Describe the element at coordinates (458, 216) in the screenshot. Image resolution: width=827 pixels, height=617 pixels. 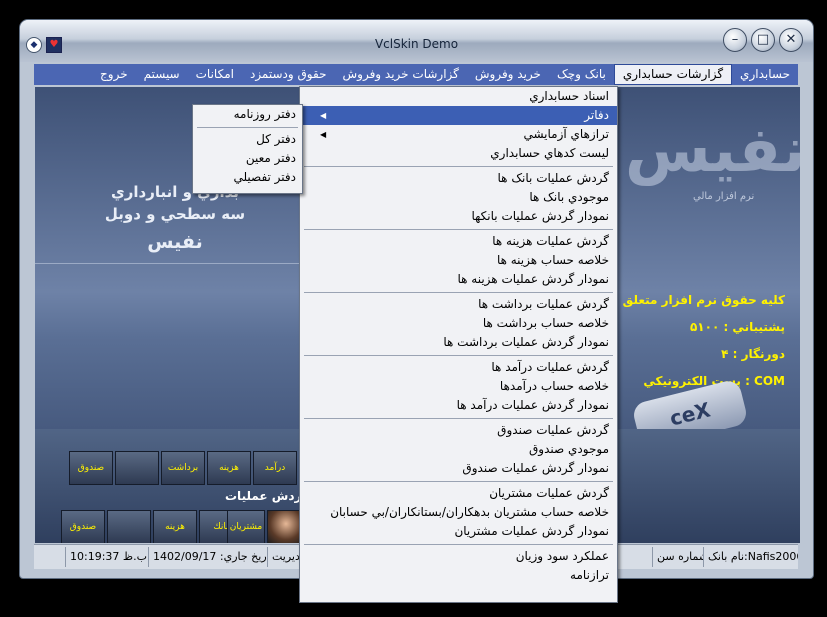
I see `menu-item: نمودار گردش عمليات بانکها` at that location.